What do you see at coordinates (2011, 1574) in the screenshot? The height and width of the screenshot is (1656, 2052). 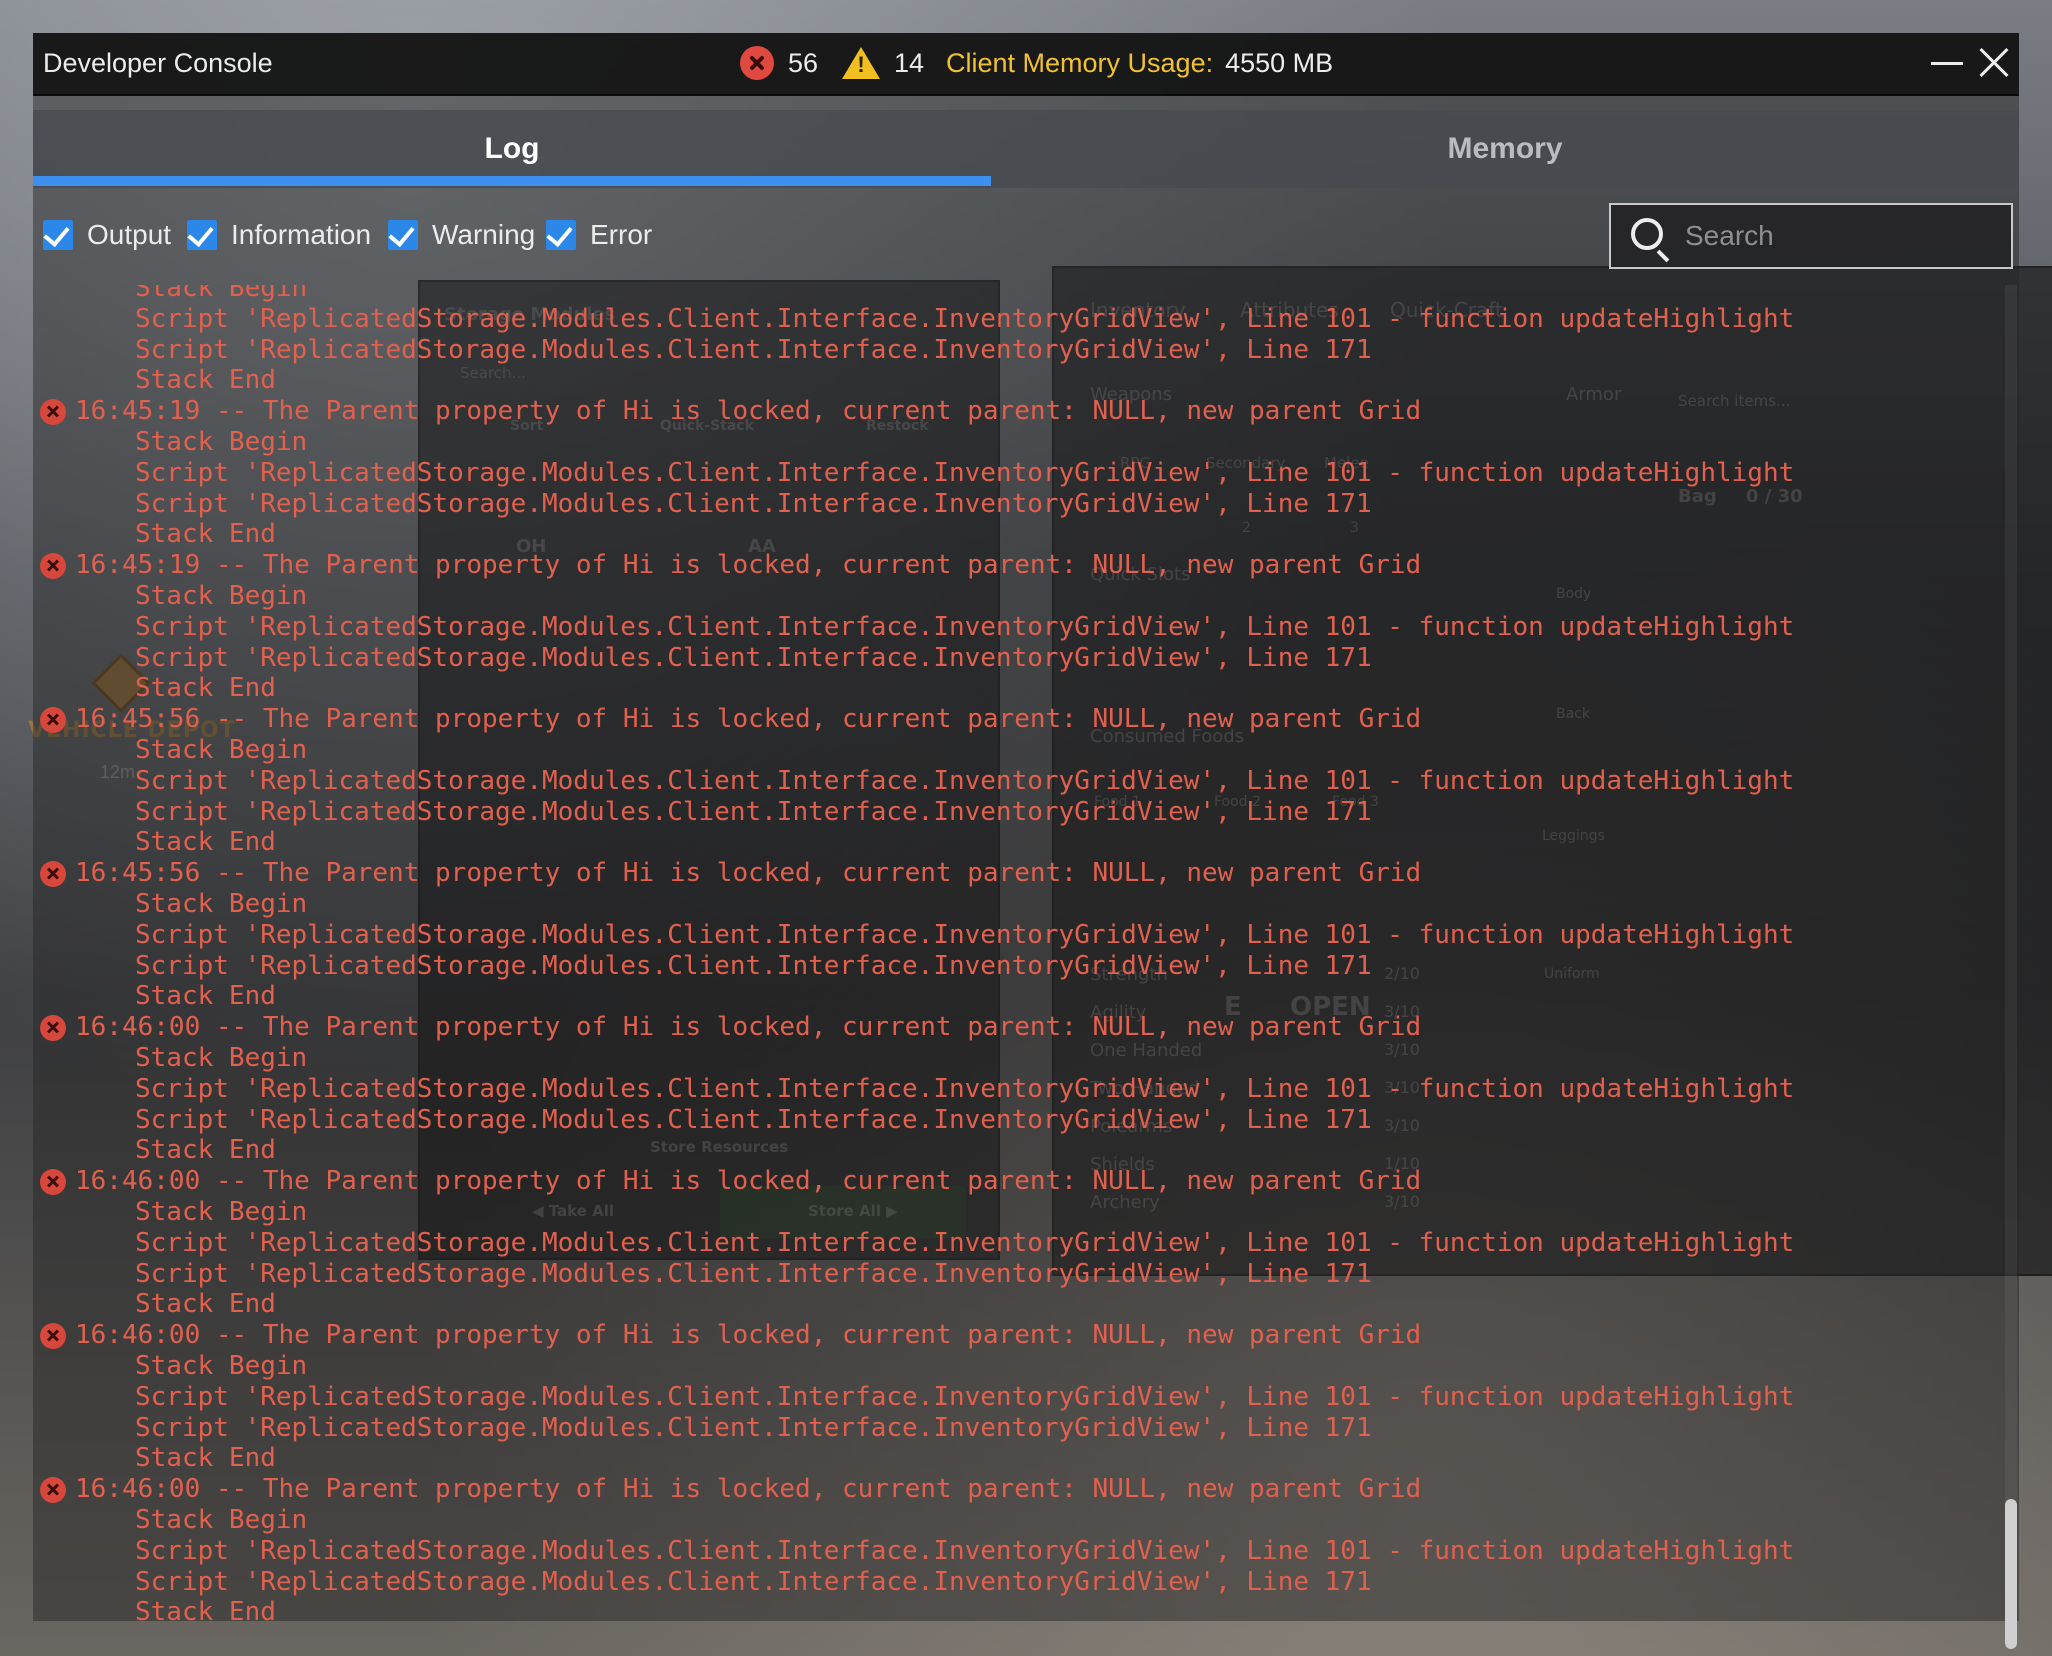 I see `log-scrollbar-thumb` at bounding box center [2011, 1574].